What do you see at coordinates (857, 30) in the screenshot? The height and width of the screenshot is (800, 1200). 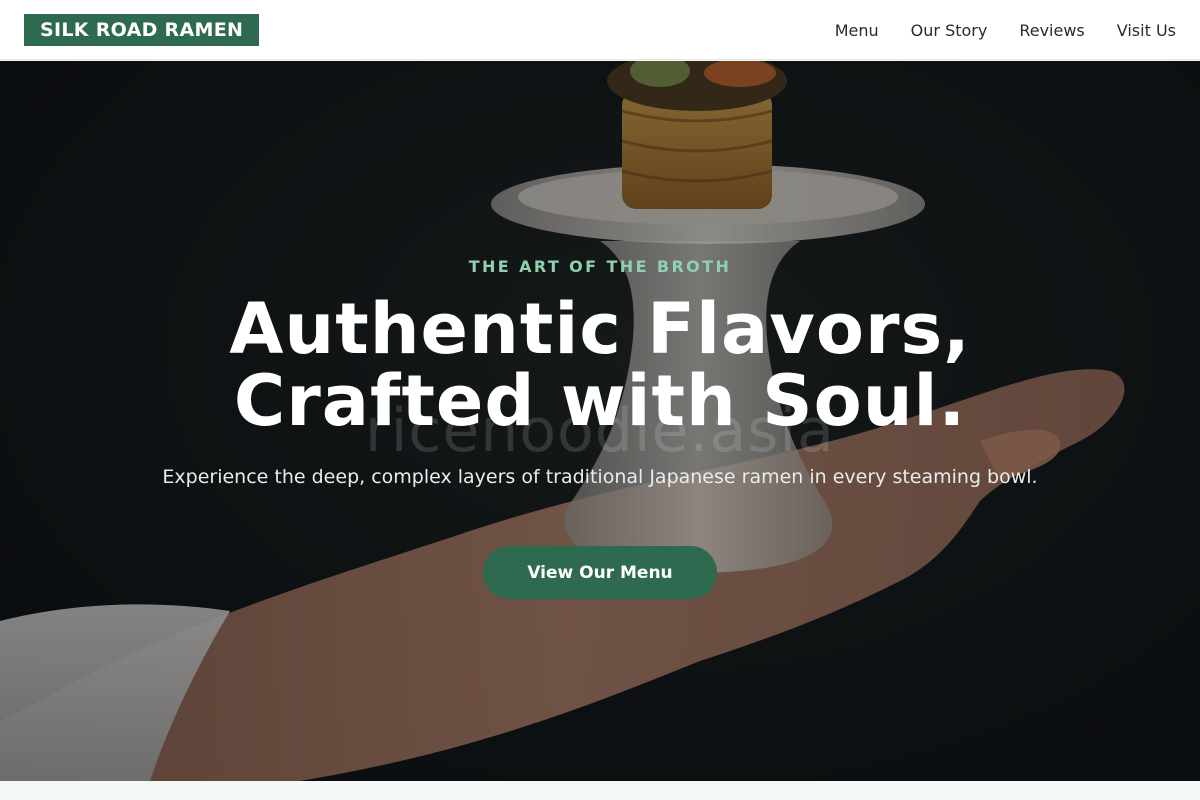 I see `nav-item-menu: Menu` at bounding box center [857, 30].